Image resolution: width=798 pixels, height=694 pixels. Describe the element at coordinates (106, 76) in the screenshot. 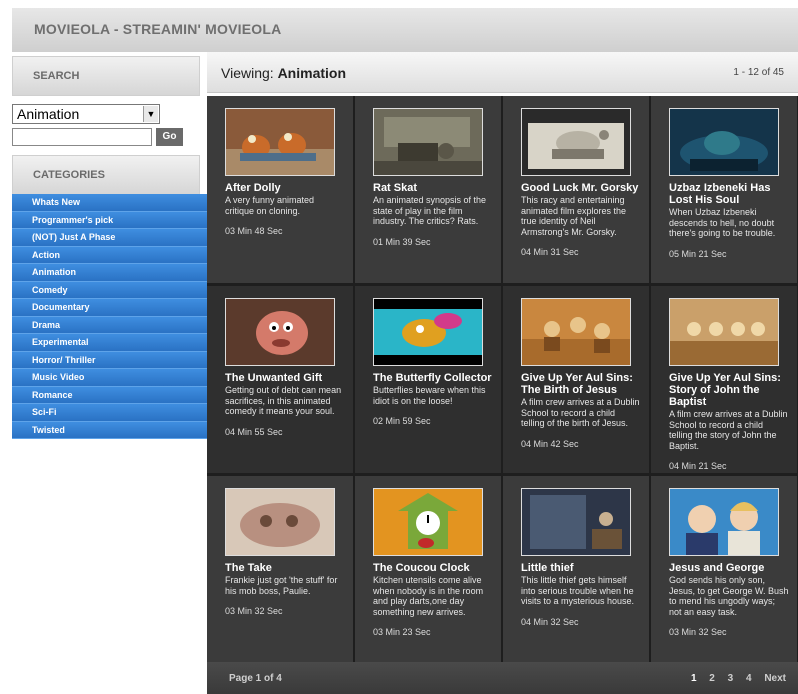

I see `search-heading-bar: SEARCH` at that location.